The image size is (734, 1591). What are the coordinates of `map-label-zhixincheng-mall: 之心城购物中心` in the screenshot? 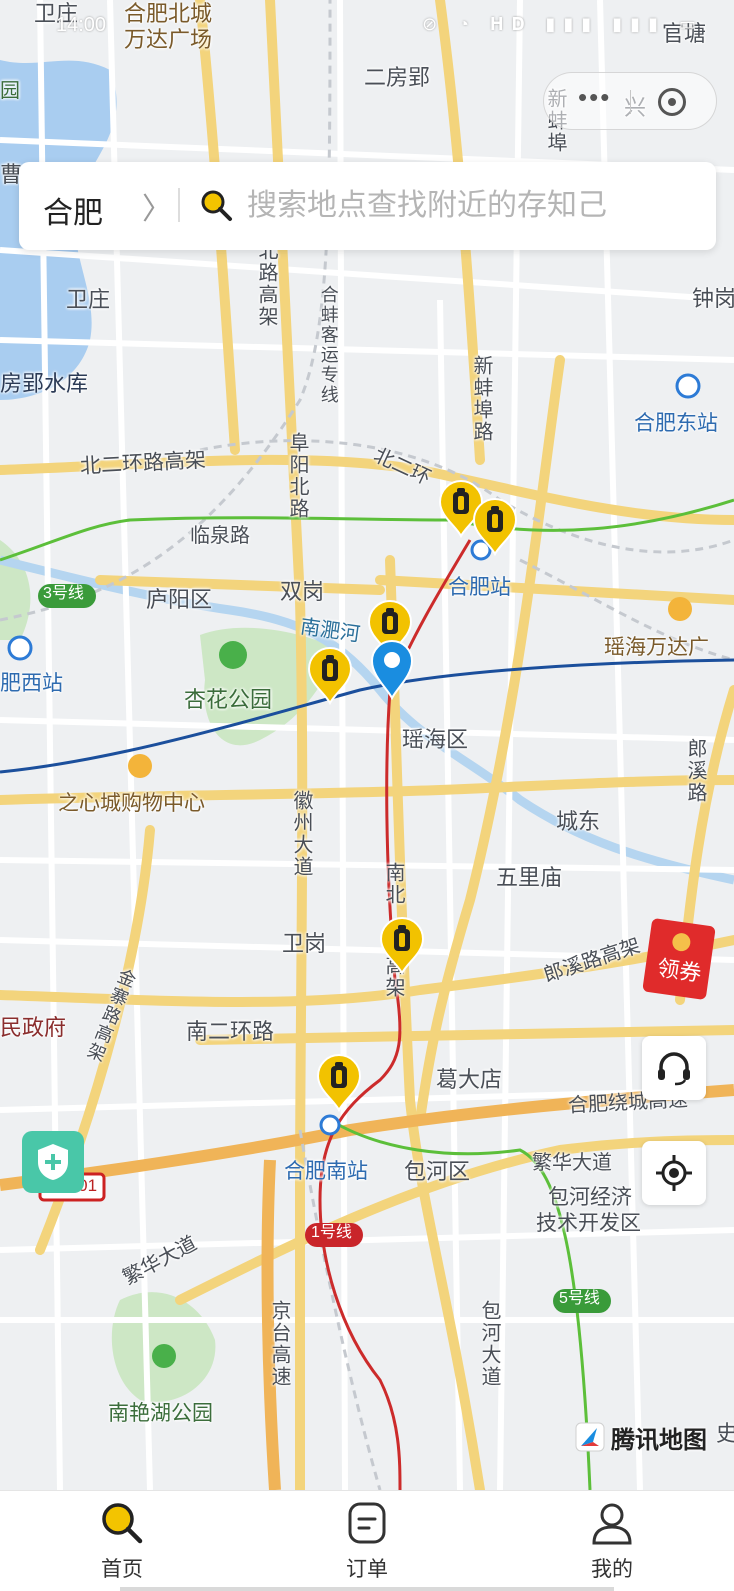 It's located at (131, 803).